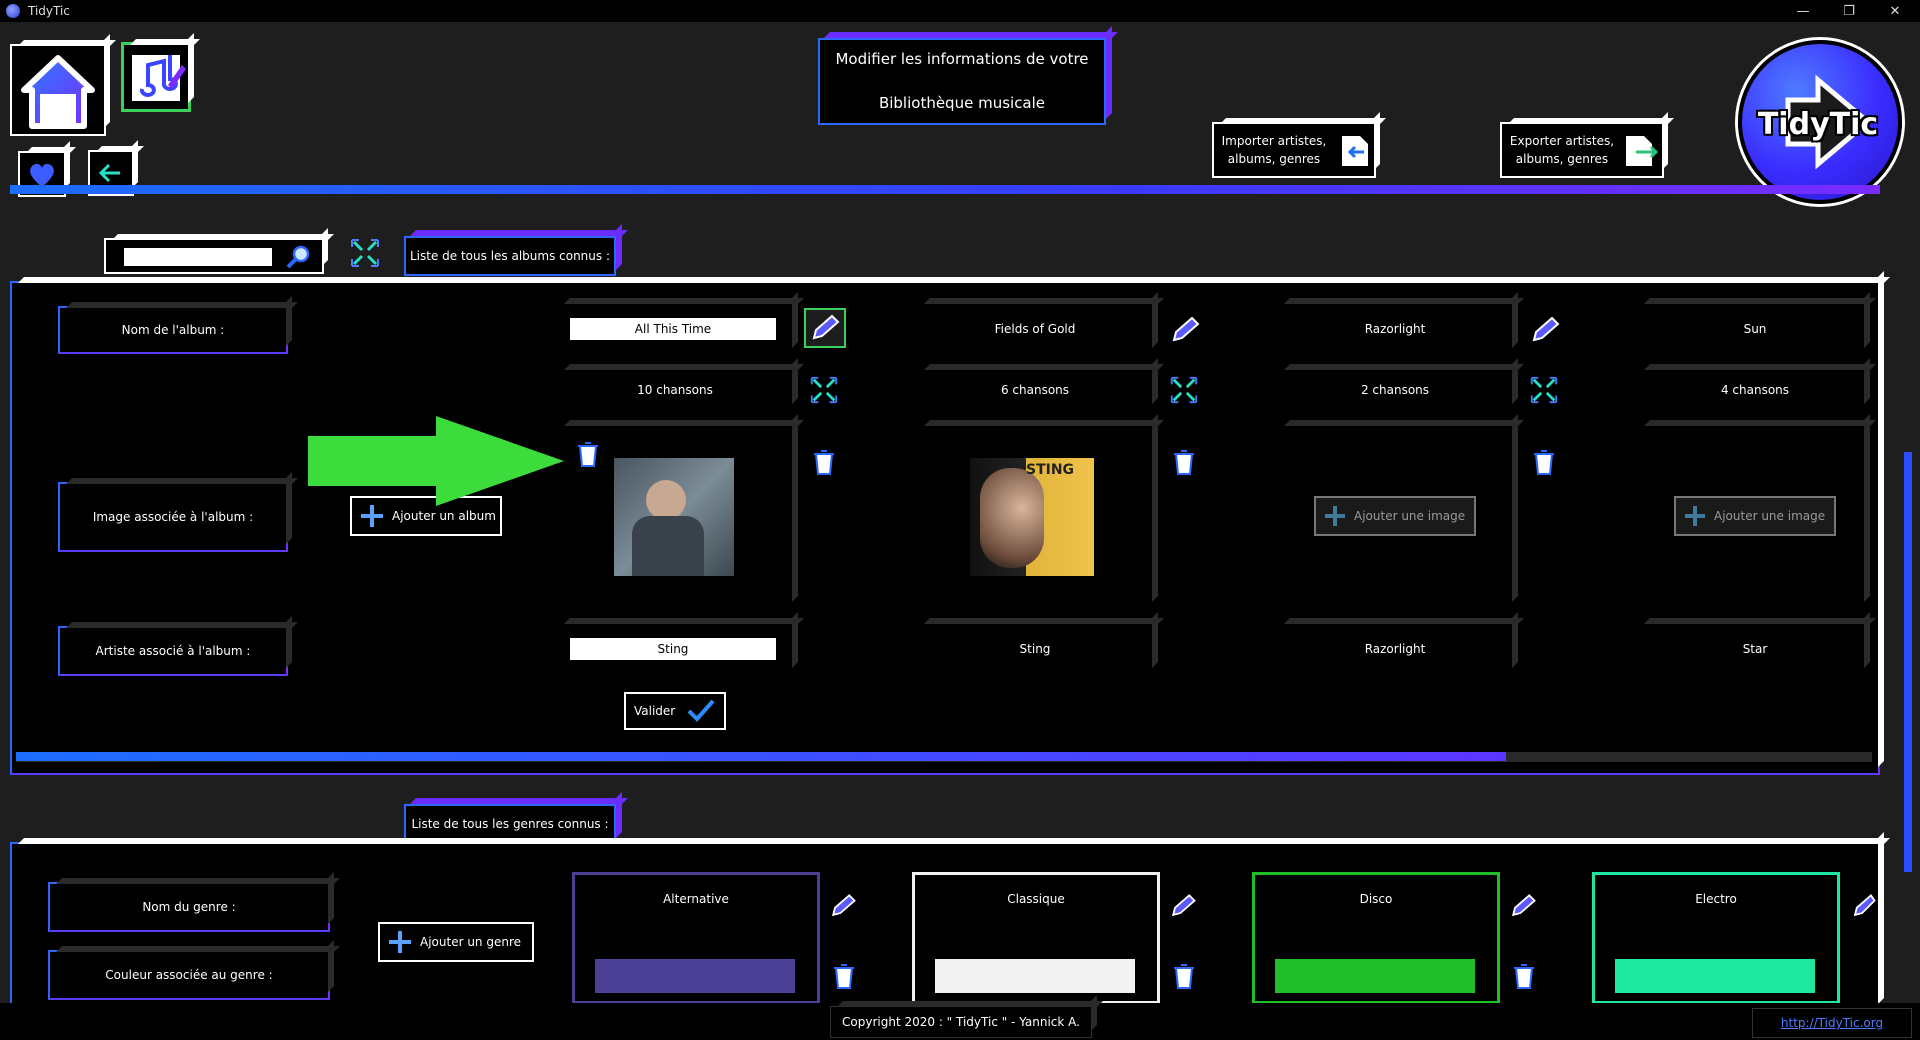 The height and width of the screenshot is (1040, 1920). Describe the element at coordinates (1050, 470) in the screenshot. I see `album-2-cover-text: STING` at that location.